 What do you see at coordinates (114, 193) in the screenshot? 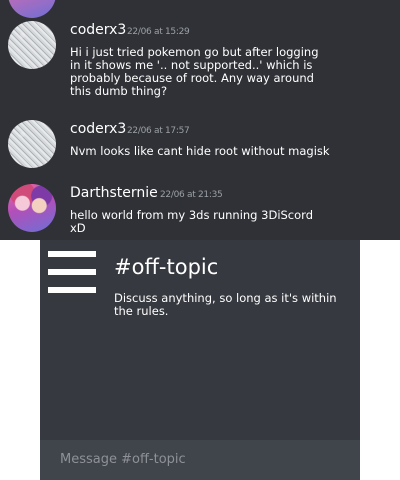
I see `message-username: Darthsternie` at bounding box center [114, 193].